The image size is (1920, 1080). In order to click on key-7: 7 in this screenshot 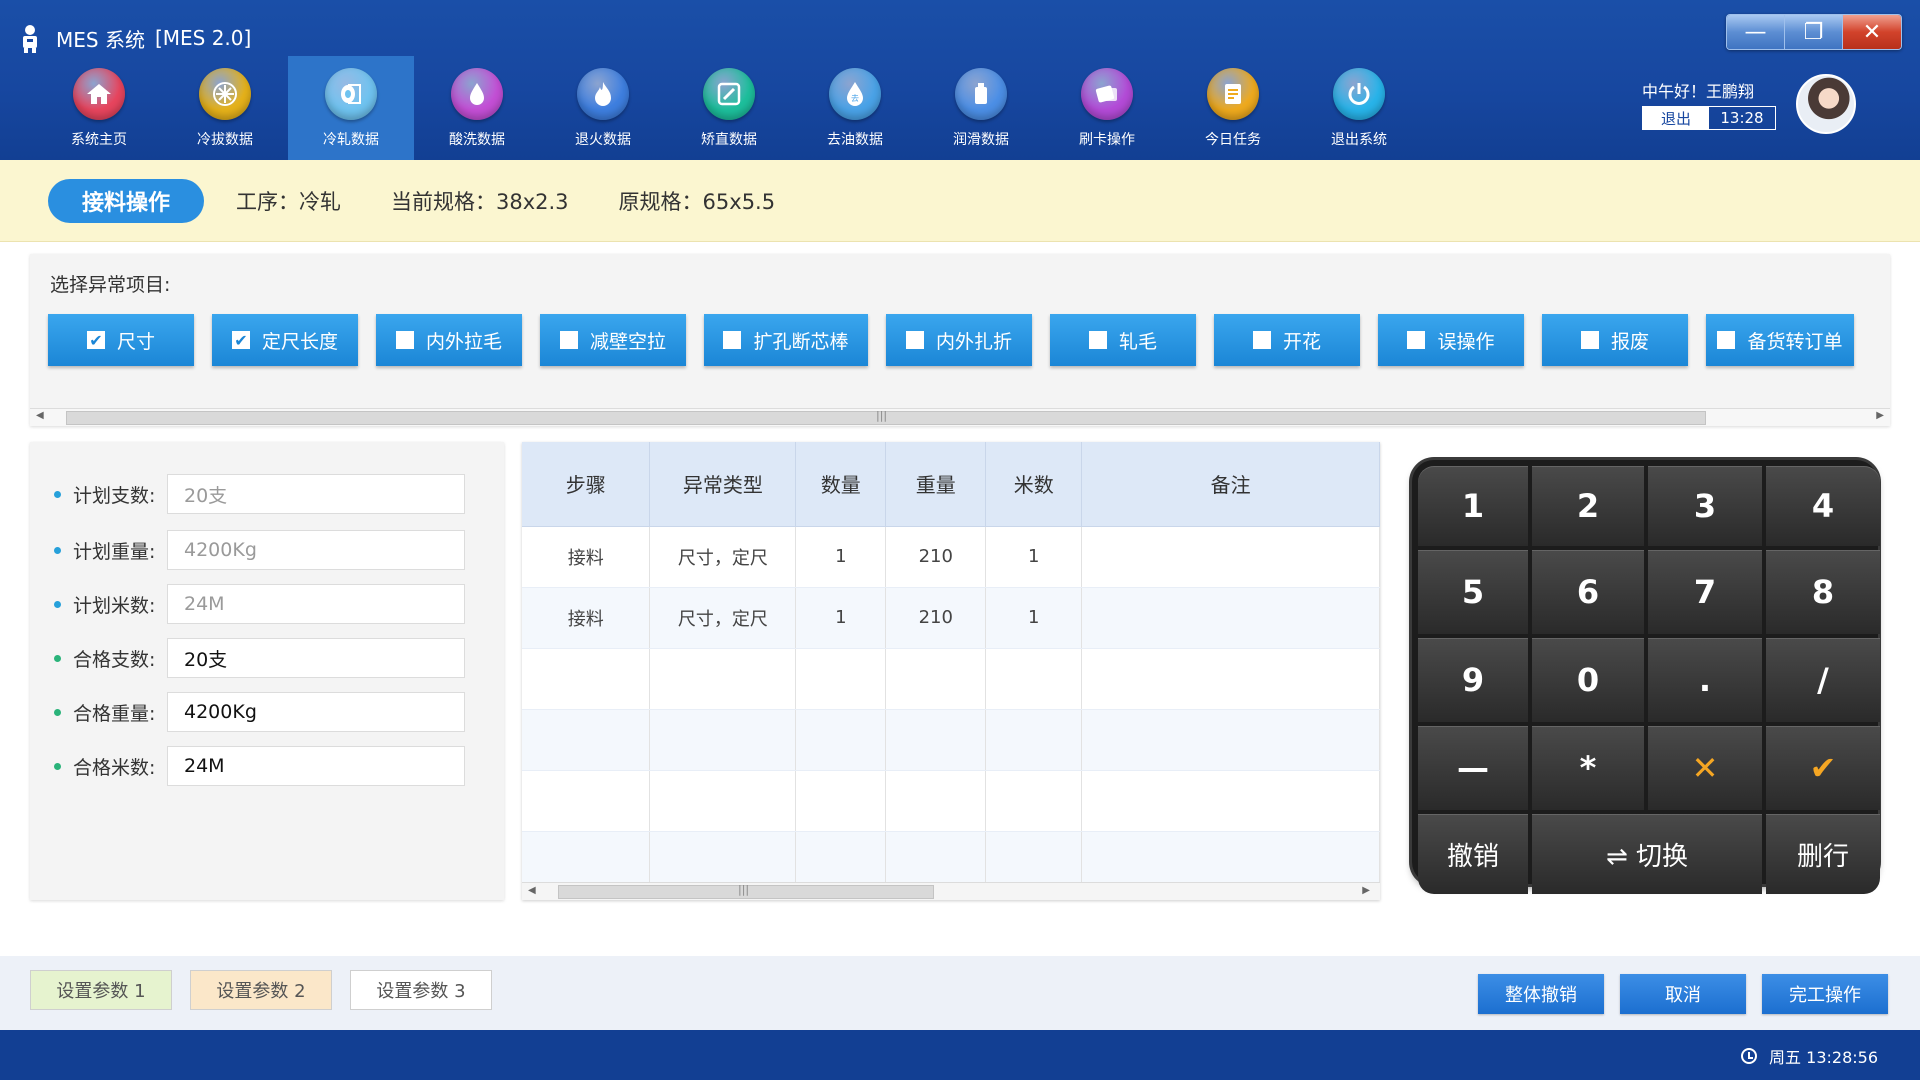, I will do `click(1705, 592)`.